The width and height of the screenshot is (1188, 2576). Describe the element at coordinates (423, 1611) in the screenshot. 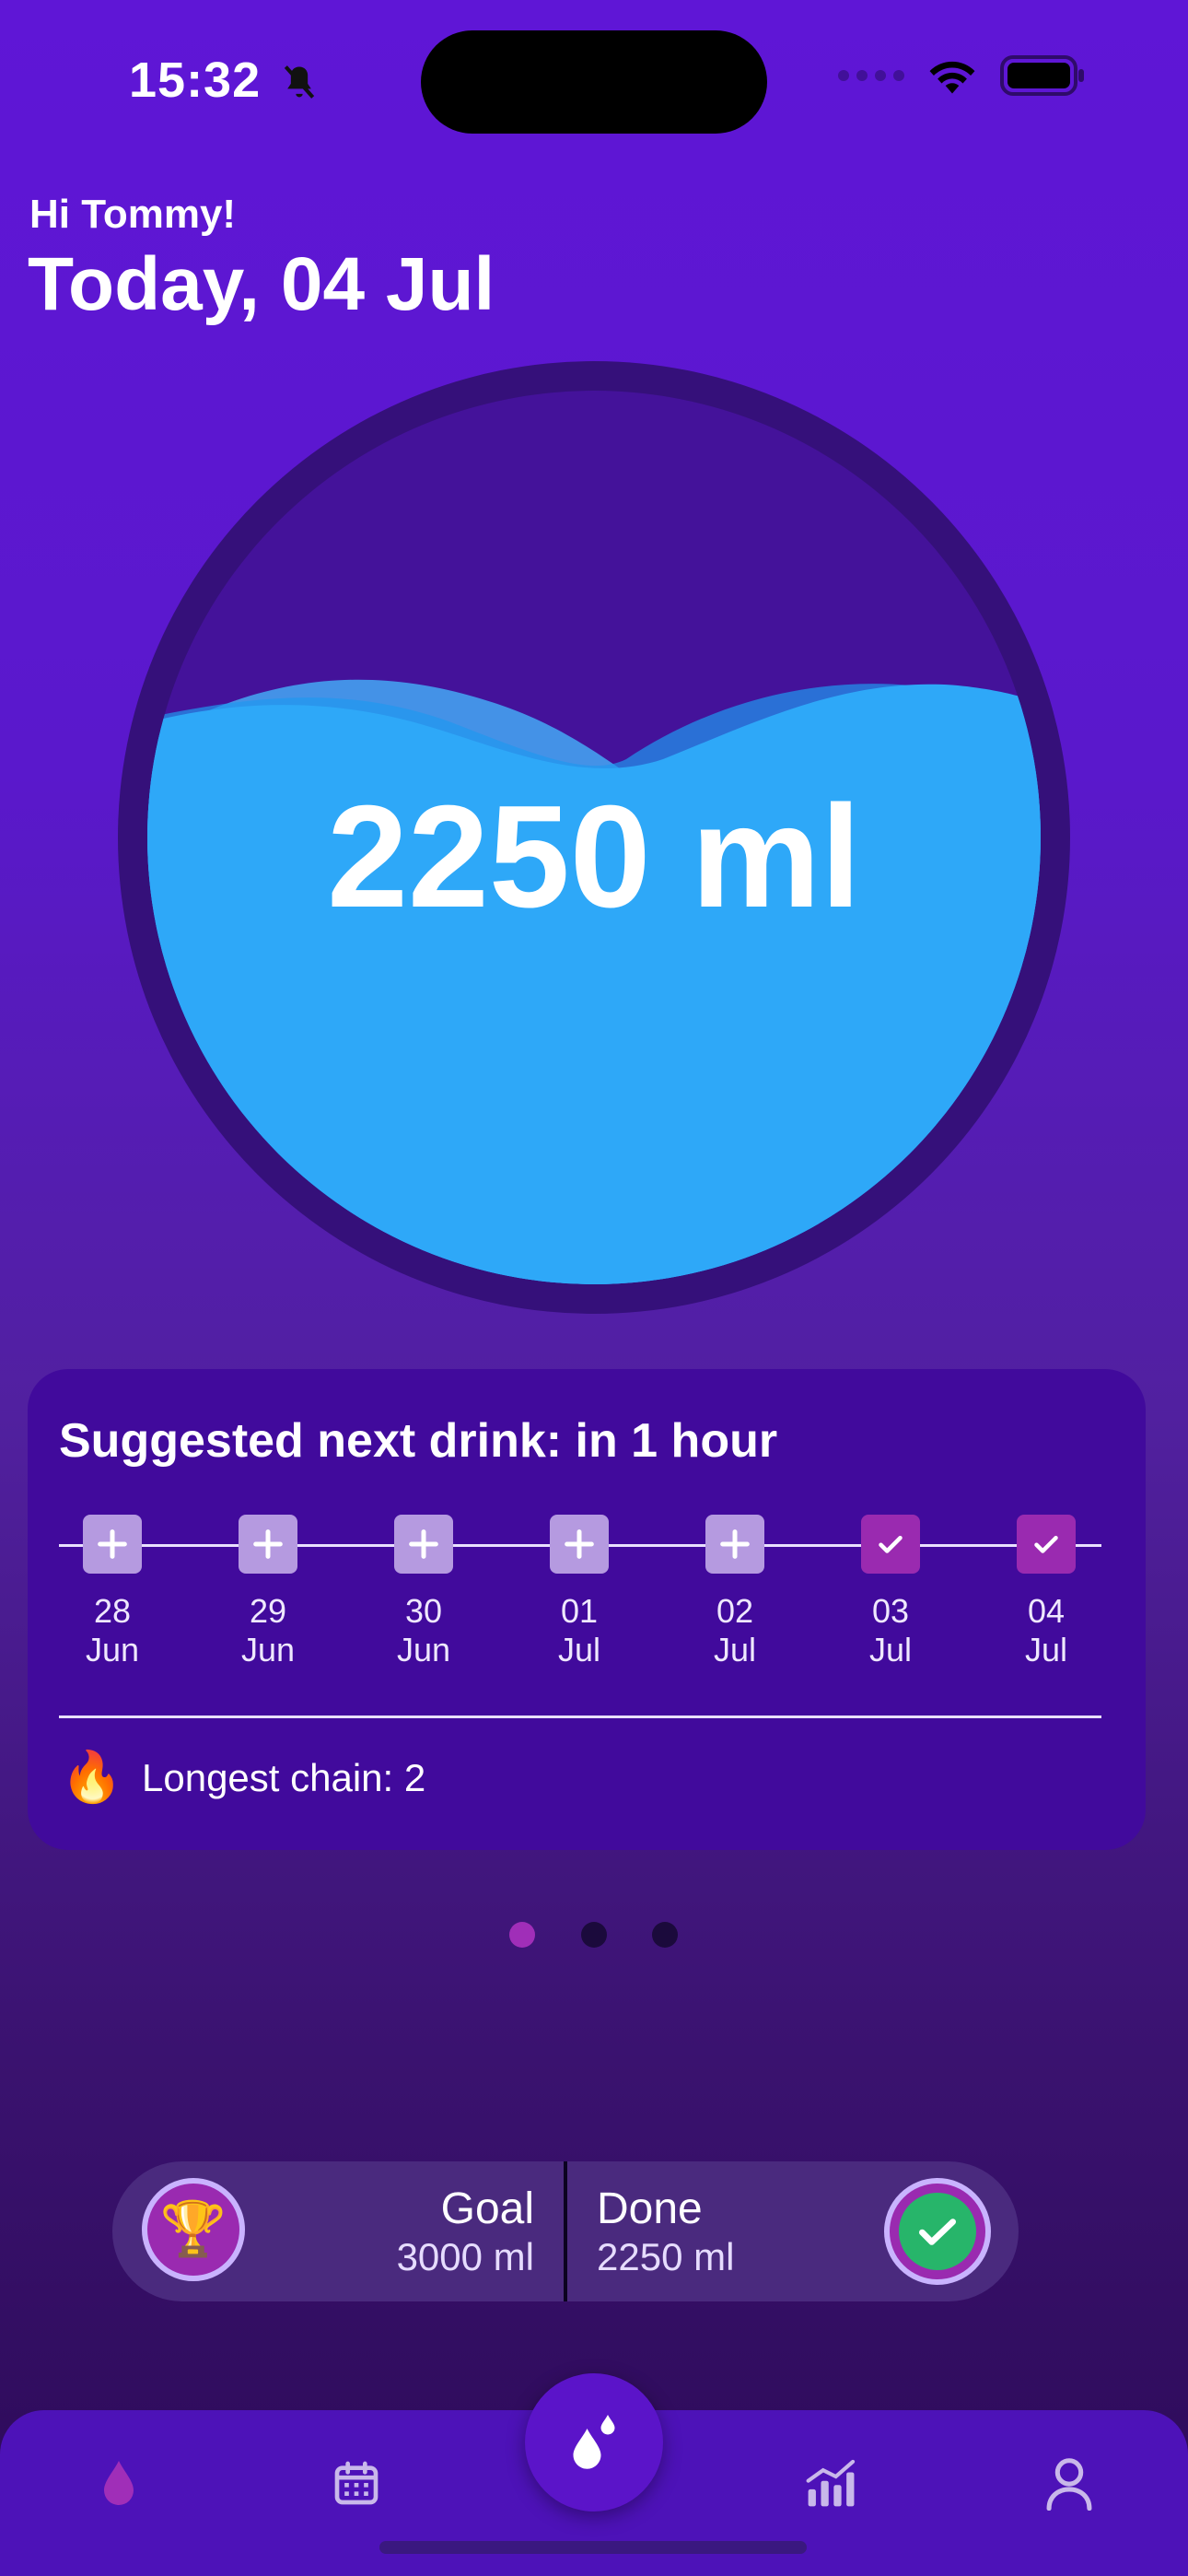

I see `day-number: 30` at that location.